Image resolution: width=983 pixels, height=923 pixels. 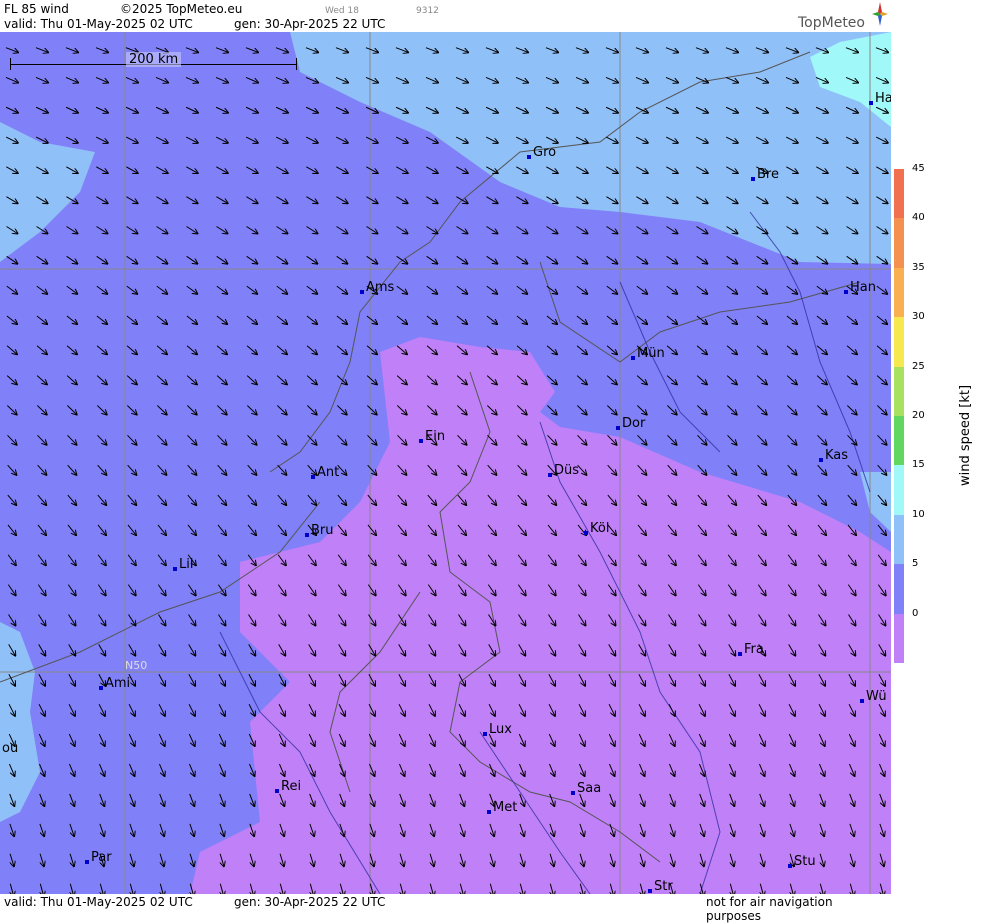 What do you see at coordinates (291, 786) in the screenshot?
I see `city-name: Rei` at bounding box center [291, 786].